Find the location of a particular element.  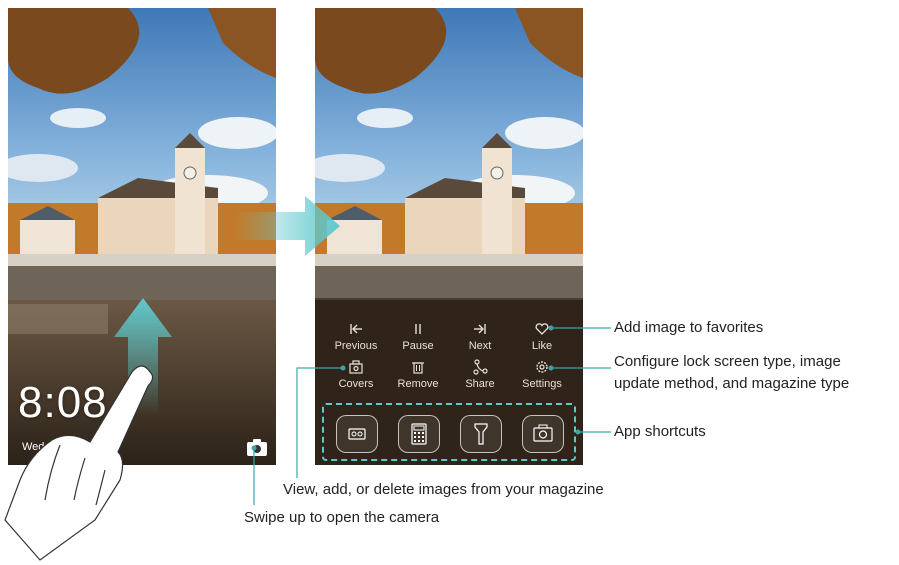

flashlight-shortcut is located at coordinates (481, 434).